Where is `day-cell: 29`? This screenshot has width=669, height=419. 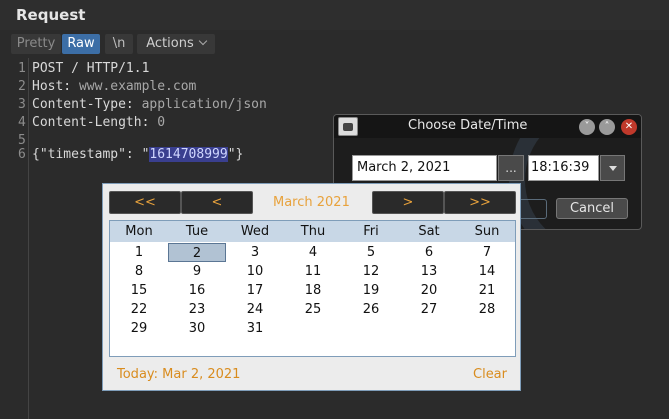
day-cell: 29 is located at coordinates (139, 328).